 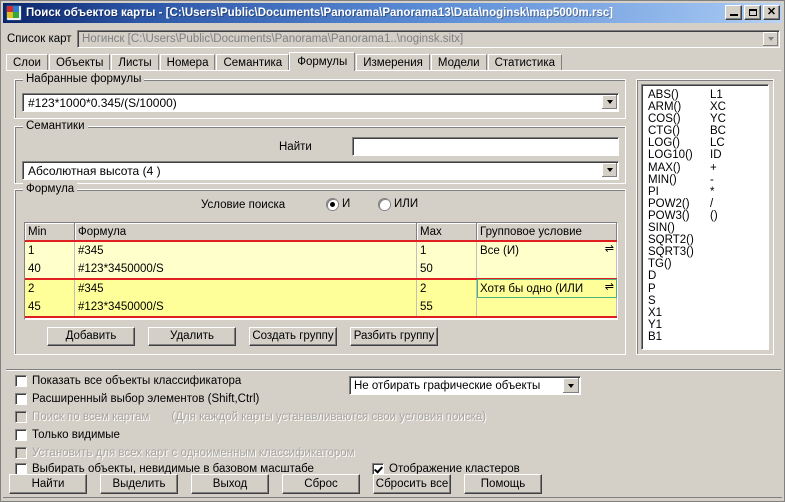 I want to click on cell-max: 1, so click(x=446, y=250).